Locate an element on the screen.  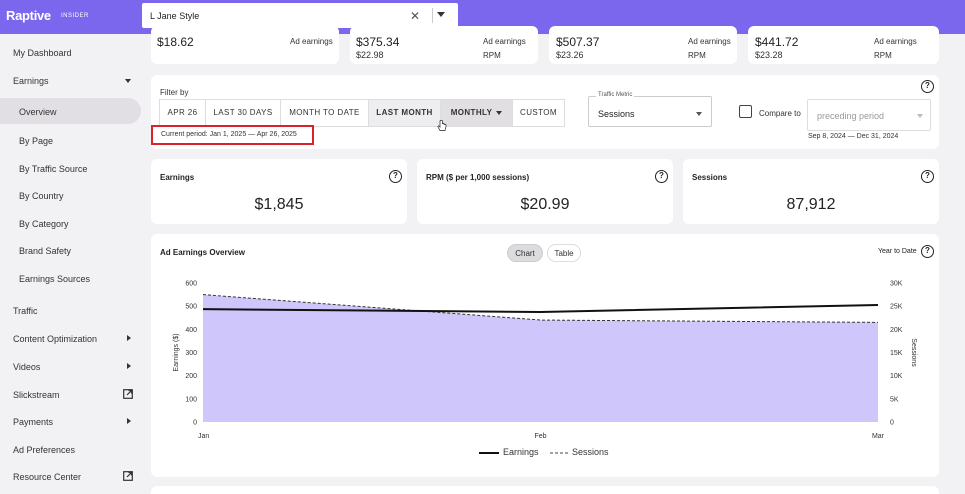
sidebar-item-by-country: By Country is located at coordinates (71, 195).